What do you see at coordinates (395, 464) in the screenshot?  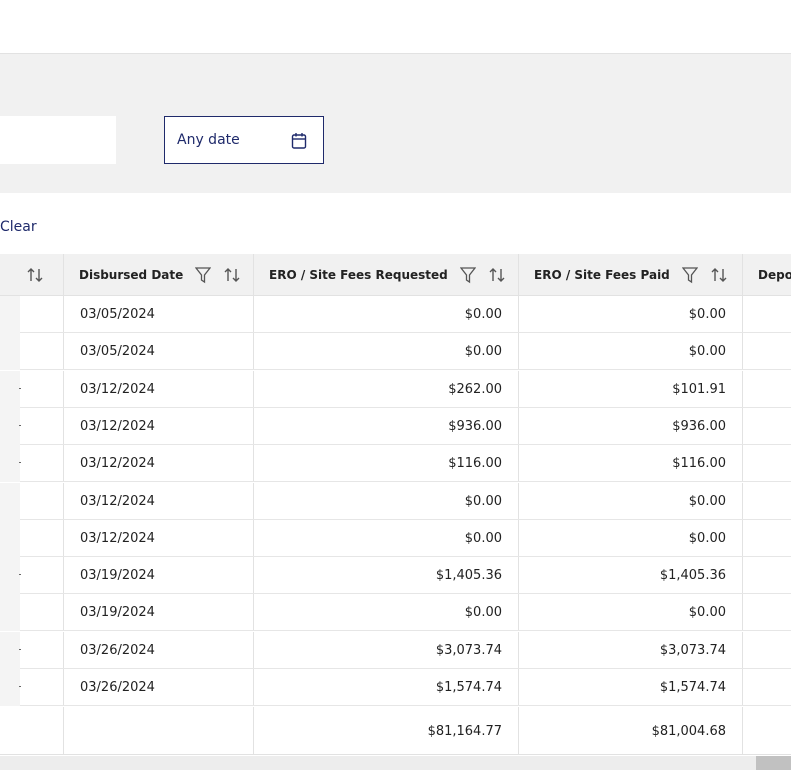 I see `table-row: 03/12/2024 $116.00 $116.00` at bounding box center [395, 464].